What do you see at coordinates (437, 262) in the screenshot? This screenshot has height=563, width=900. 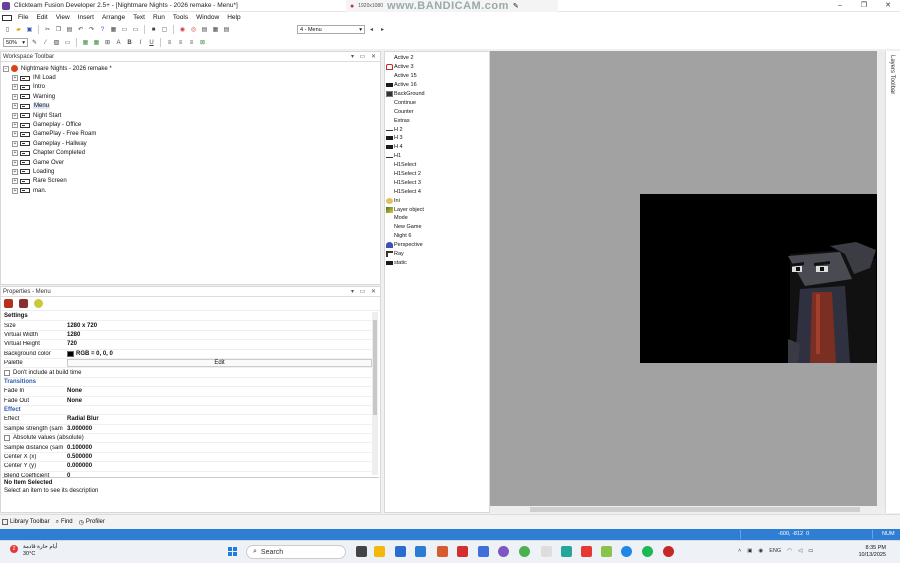 I see `object-item: static` at bounding box center [437, 262].